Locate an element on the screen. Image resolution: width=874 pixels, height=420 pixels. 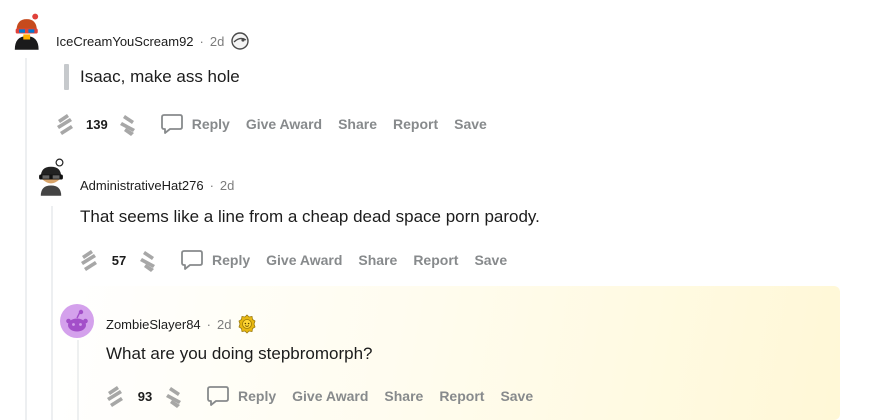
comment-actions: 57 Reply Give Award Share Report Save is located at coordinates (292, 260).